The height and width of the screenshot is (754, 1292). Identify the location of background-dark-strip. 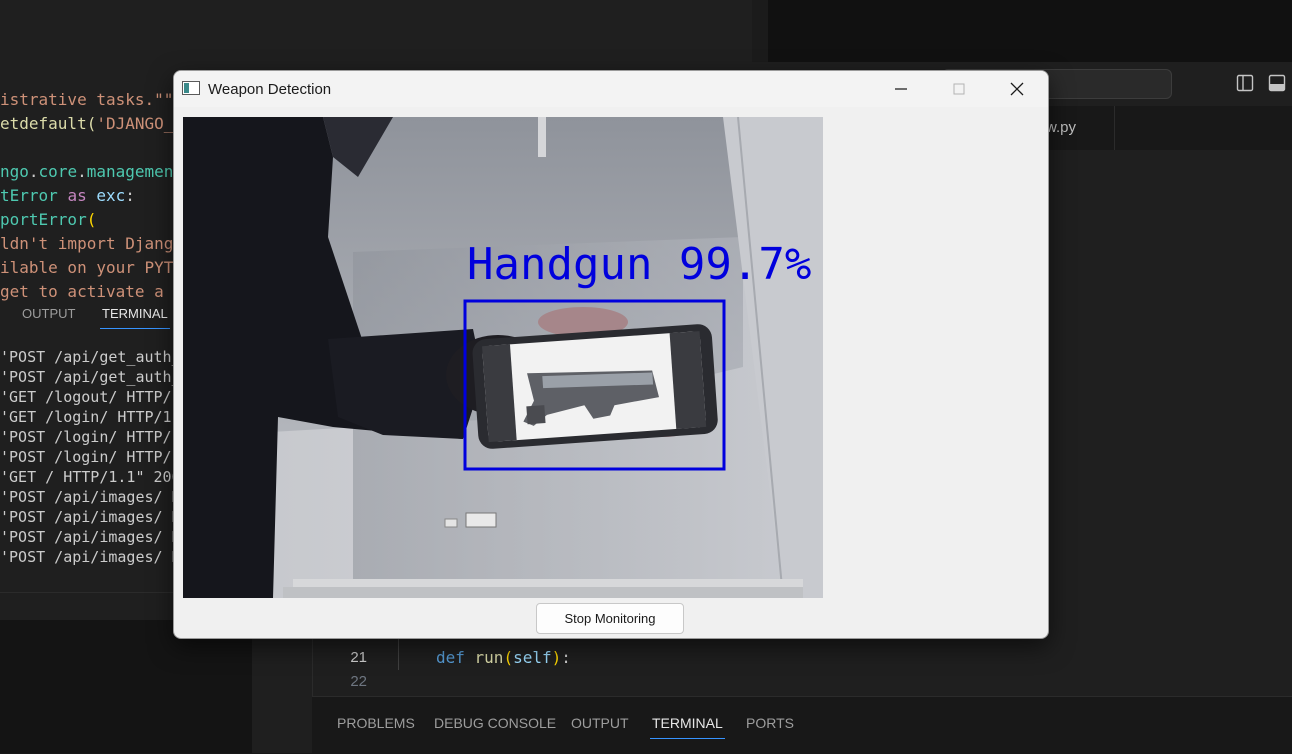
(1030, 31).